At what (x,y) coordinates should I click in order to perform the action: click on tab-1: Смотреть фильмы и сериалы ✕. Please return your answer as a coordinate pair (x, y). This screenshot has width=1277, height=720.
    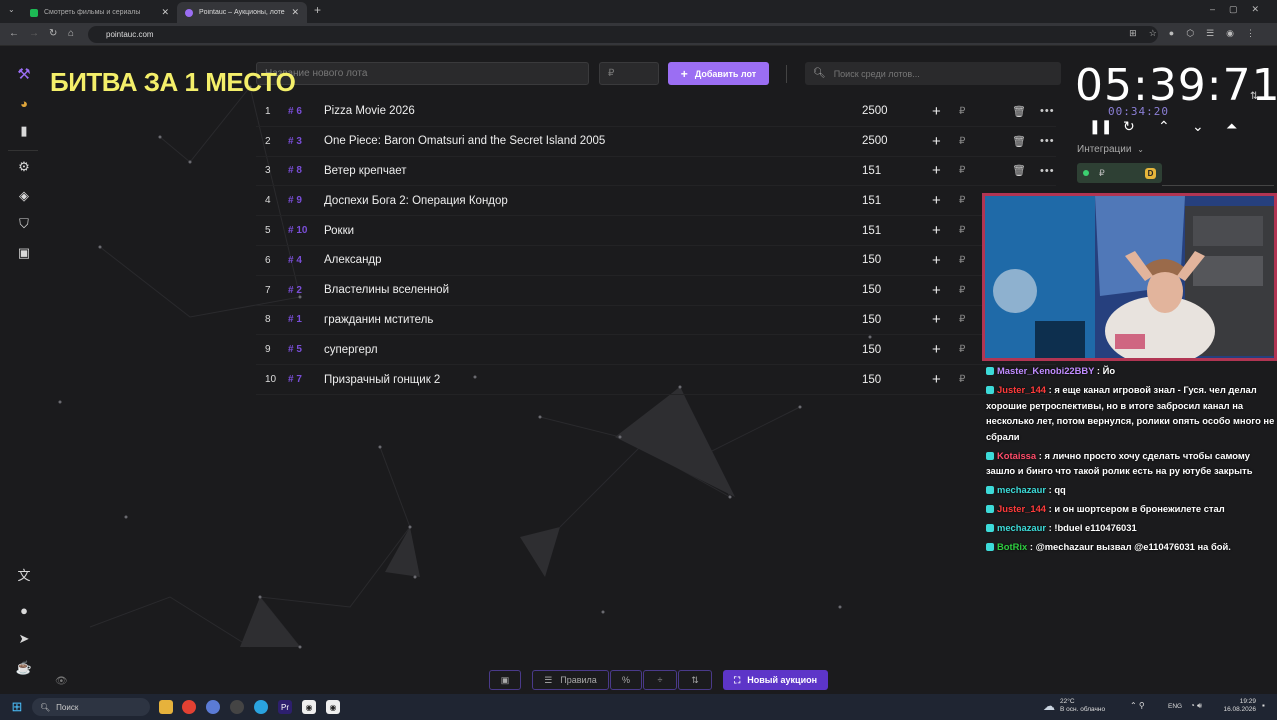
    Looking at the image, I should click on (99, 12).